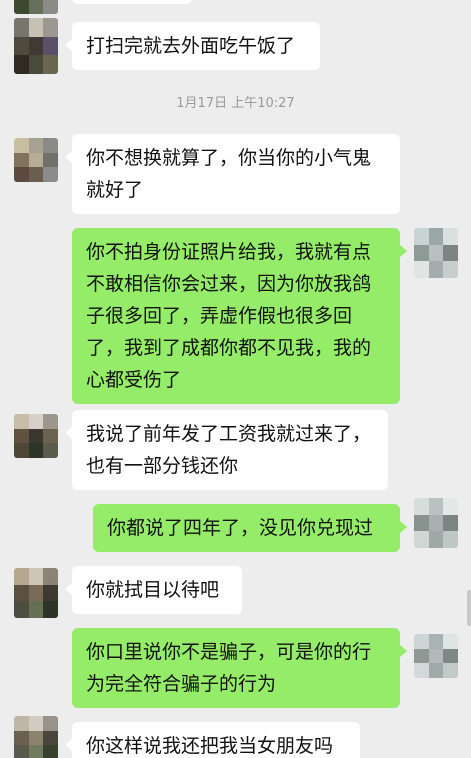 The width and height of the screenshot is (471, 758). I want to click on received-message-bubble: 你不想换就算了，你当你的小气鬼就好了, so click(232, 174).